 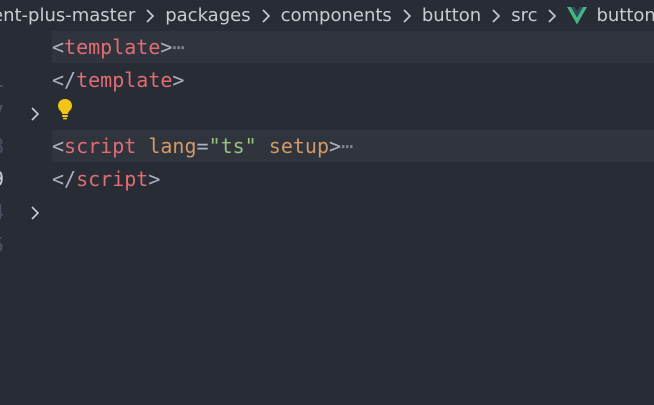 I want to click on gutter-row: 8, so click(x=26, y=127).